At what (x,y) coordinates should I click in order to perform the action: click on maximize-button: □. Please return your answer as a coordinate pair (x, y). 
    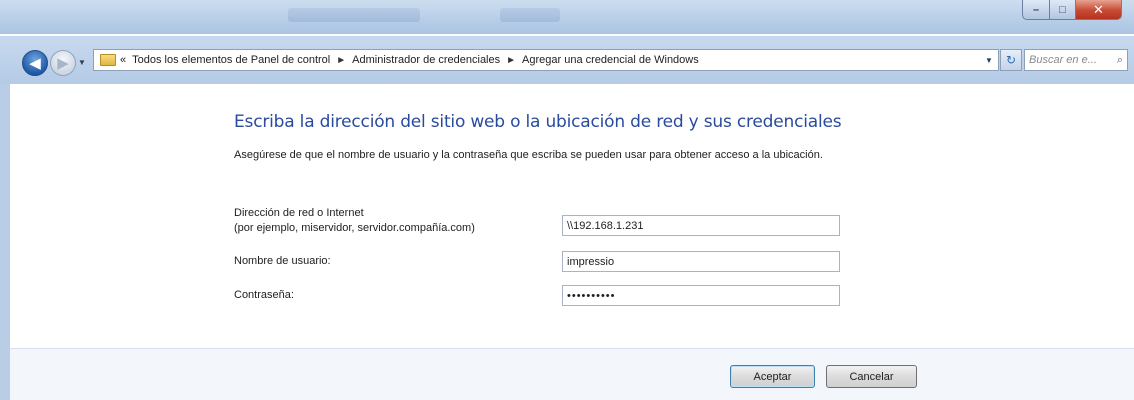
    Looking at the image, I should click on (1063, 10).